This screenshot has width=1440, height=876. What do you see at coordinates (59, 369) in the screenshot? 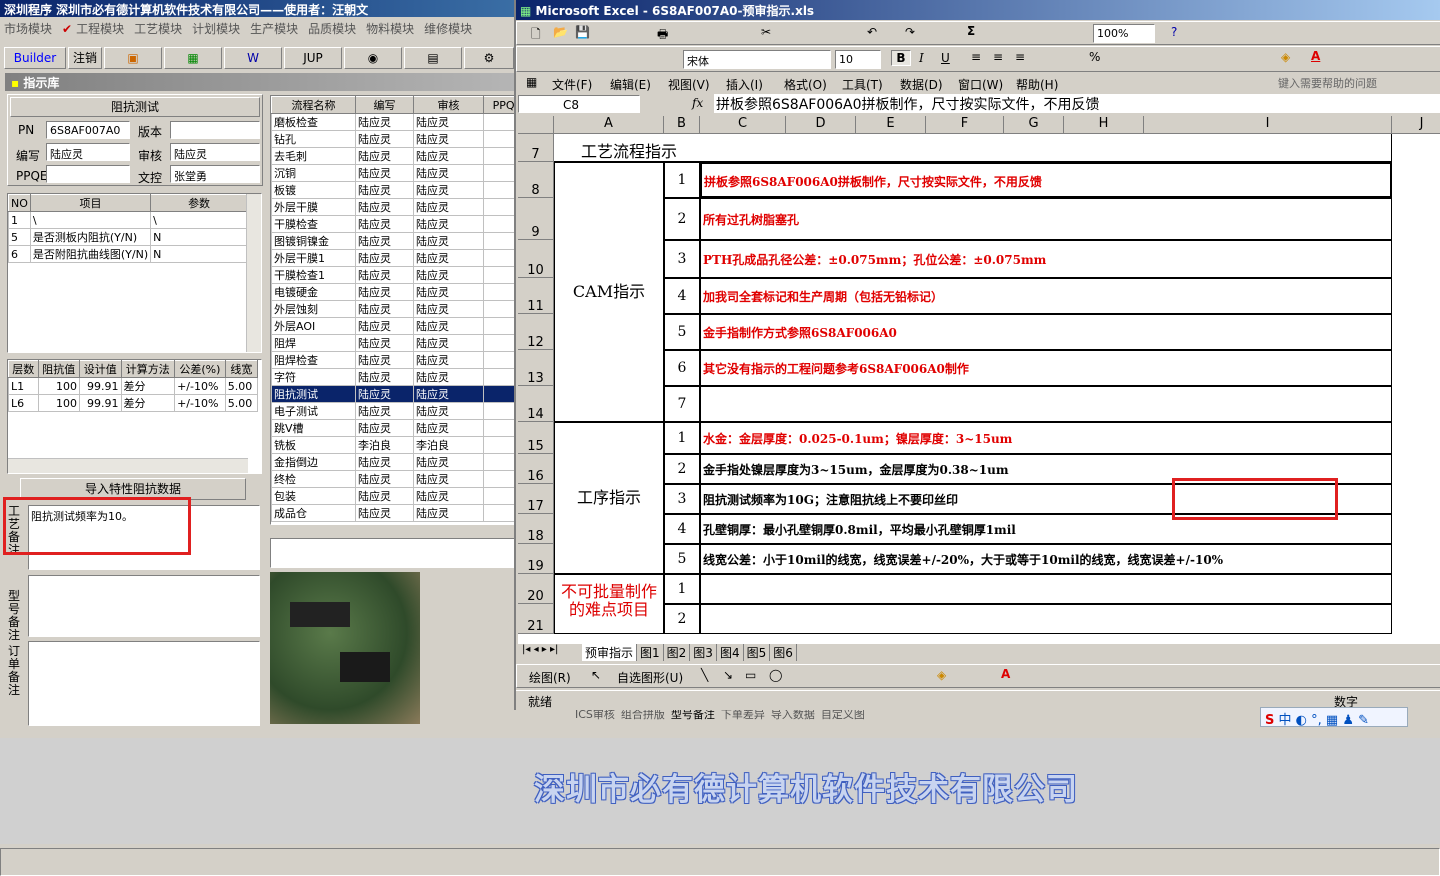
I see `col-impedance: 阻抗值` at bounding box center [59, 369].